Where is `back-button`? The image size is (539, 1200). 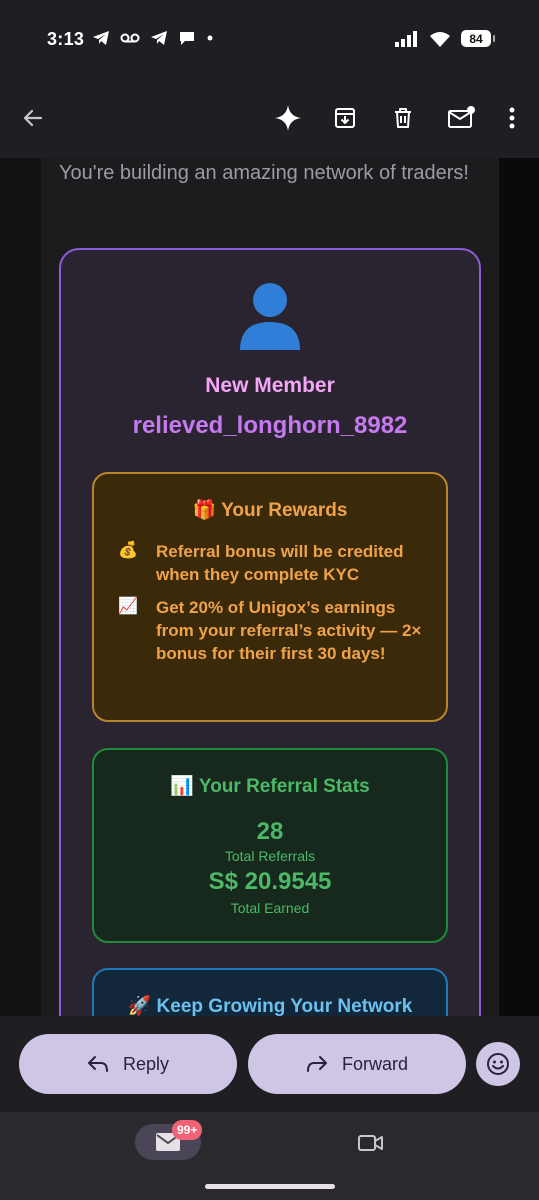 back-button is located at coordinates (33, 118).